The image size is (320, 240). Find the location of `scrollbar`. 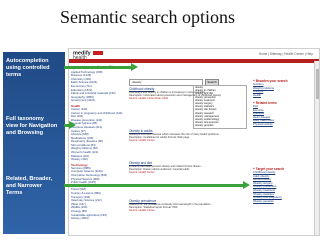

scrollbar is located at coordinates (316, 148).